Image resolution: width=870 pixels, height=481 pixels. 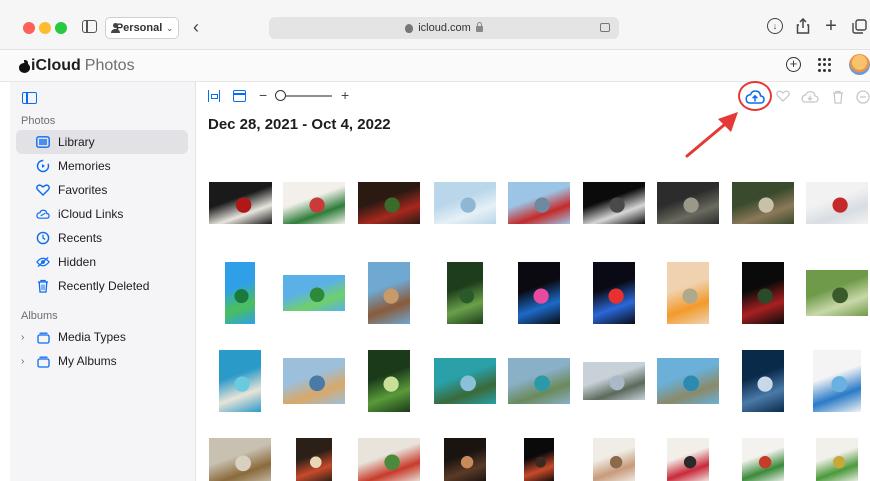 I want to click on heart-icon, so click(x=43, y=190).